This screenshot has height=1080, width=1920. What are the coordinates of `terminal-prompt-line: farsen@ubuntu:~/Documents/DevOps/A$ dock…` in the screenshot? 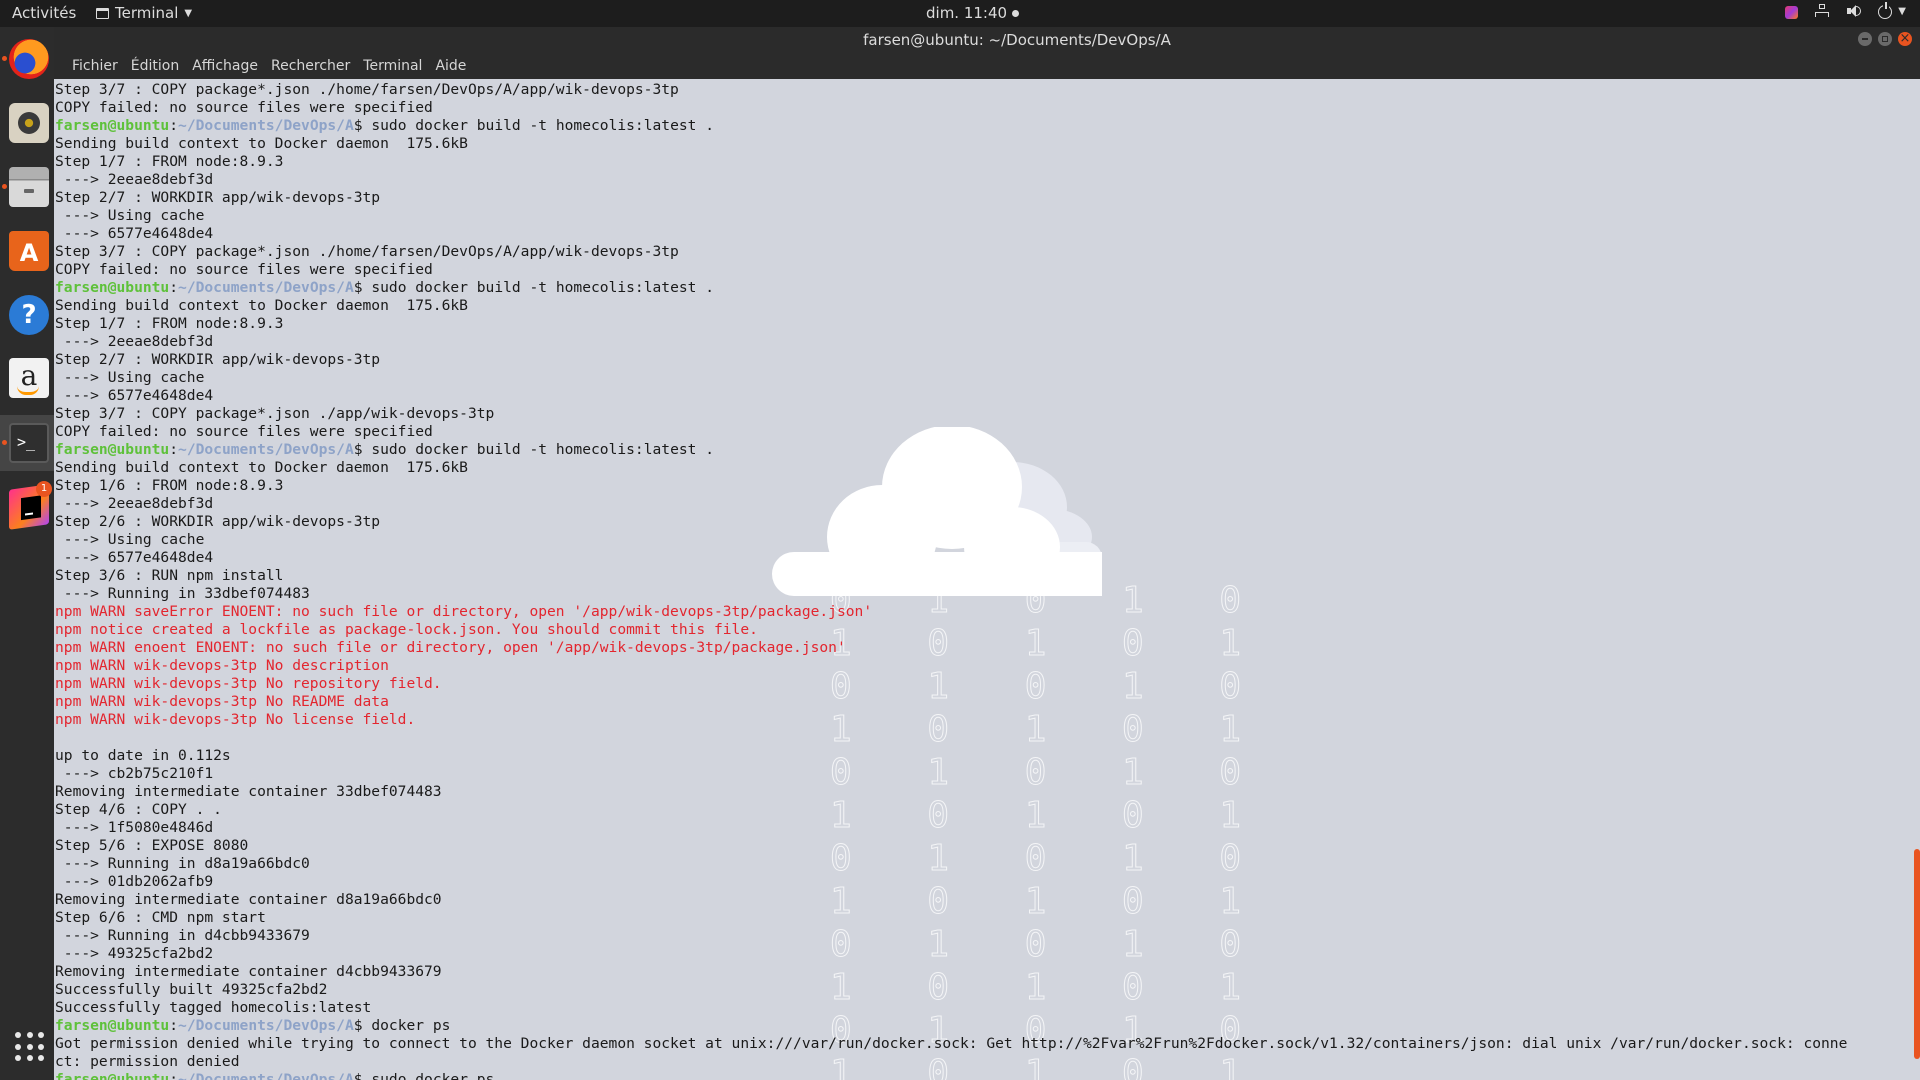 It's located at (253, 1025).